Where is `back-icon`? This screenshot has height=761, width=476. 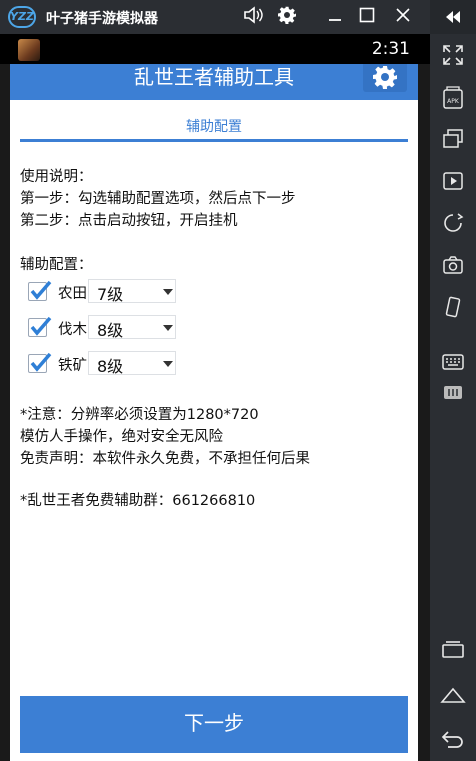
back-icon is located at coordinates (453, 742).